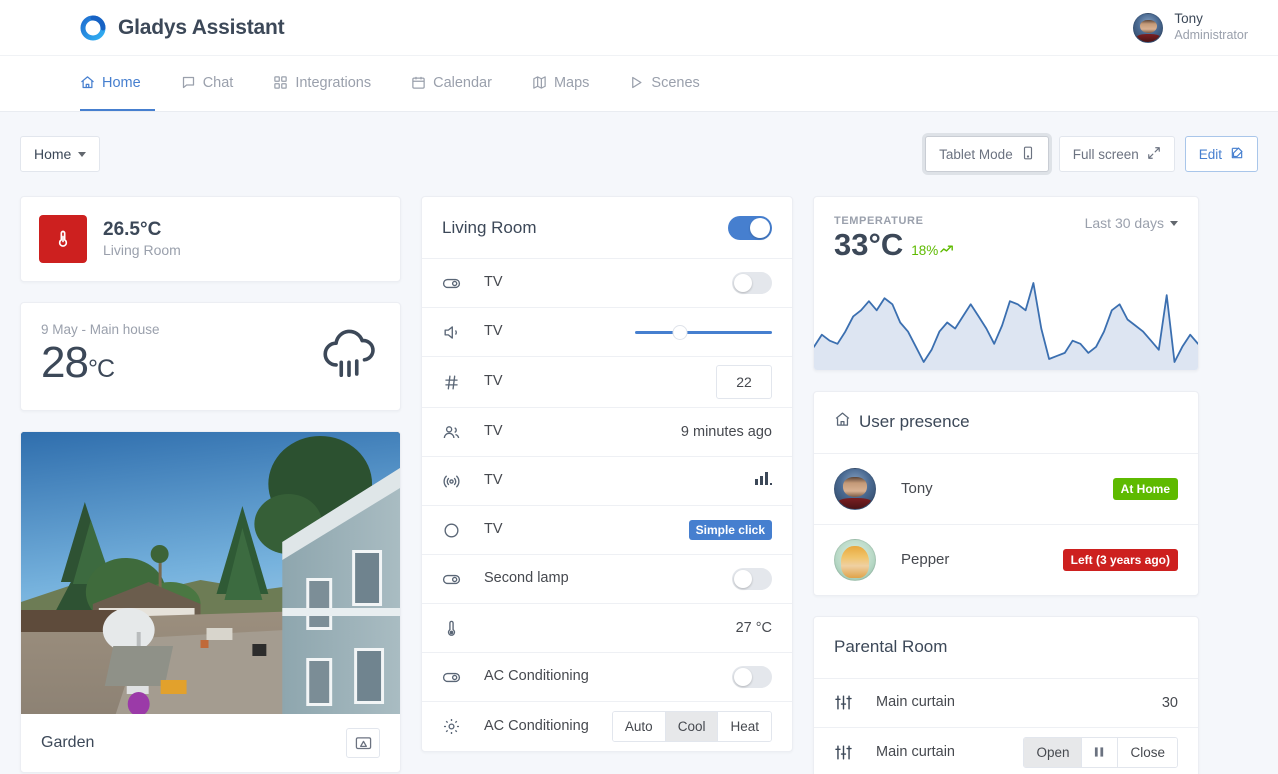 This screenshot has width=1278, height=774. I want to click on presence-title: User presence, so click(914, 422).